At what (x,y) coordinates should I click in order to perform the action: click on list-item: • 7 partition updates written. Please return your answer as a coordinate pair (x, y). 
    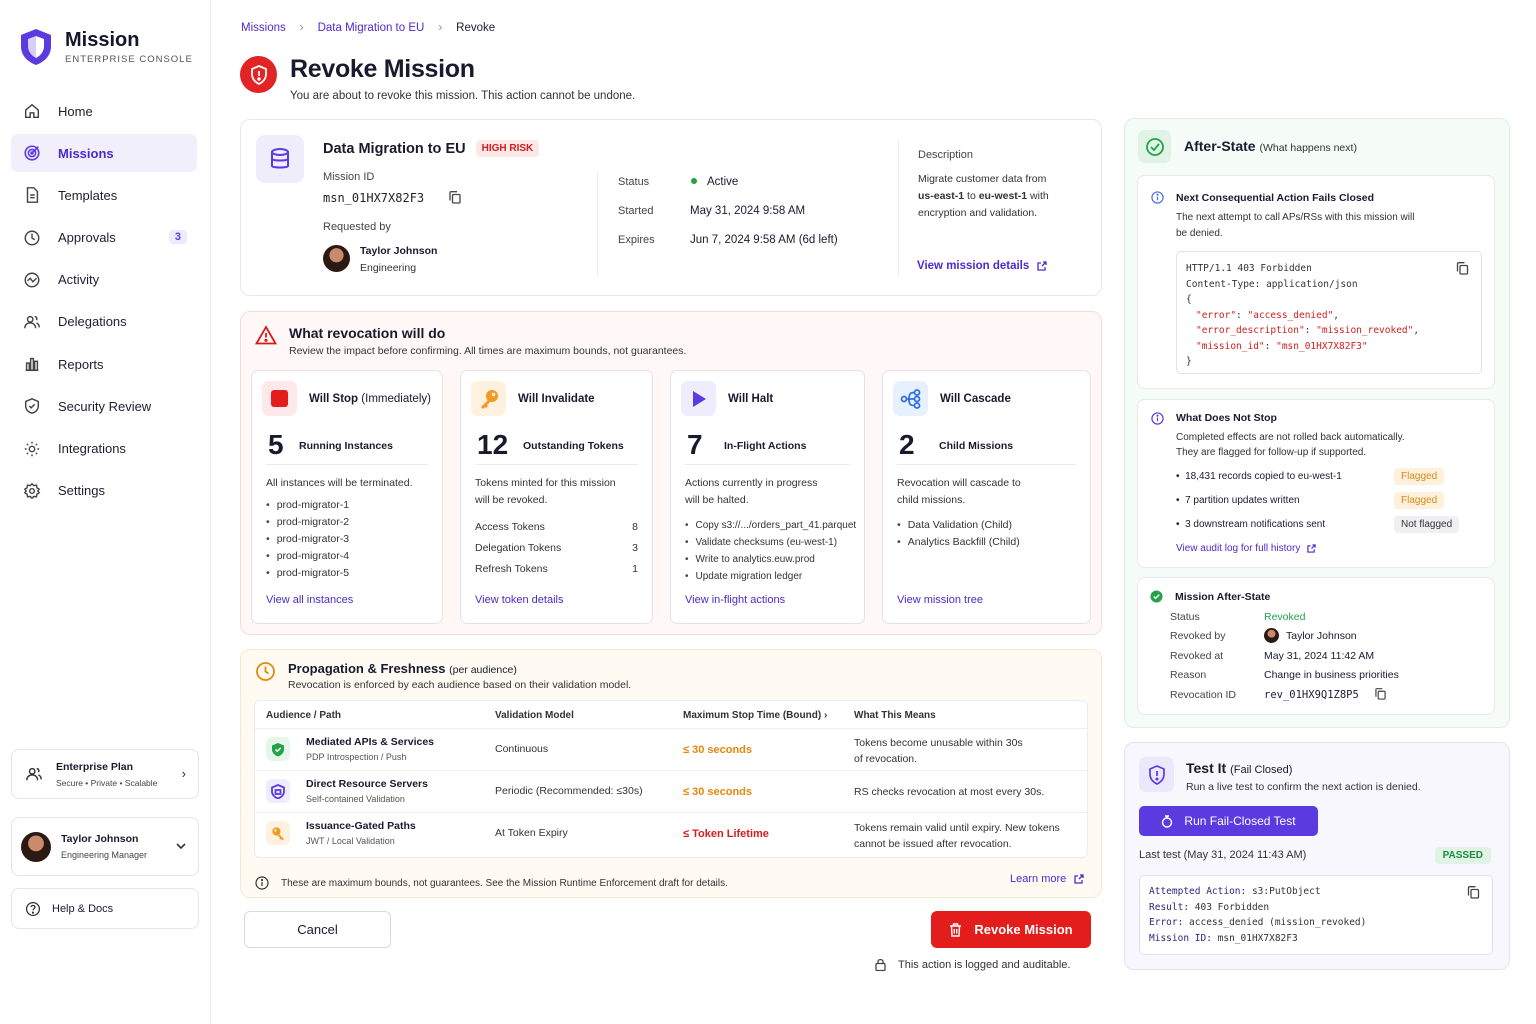
    Looking at the image, I should click on (1238, 500).